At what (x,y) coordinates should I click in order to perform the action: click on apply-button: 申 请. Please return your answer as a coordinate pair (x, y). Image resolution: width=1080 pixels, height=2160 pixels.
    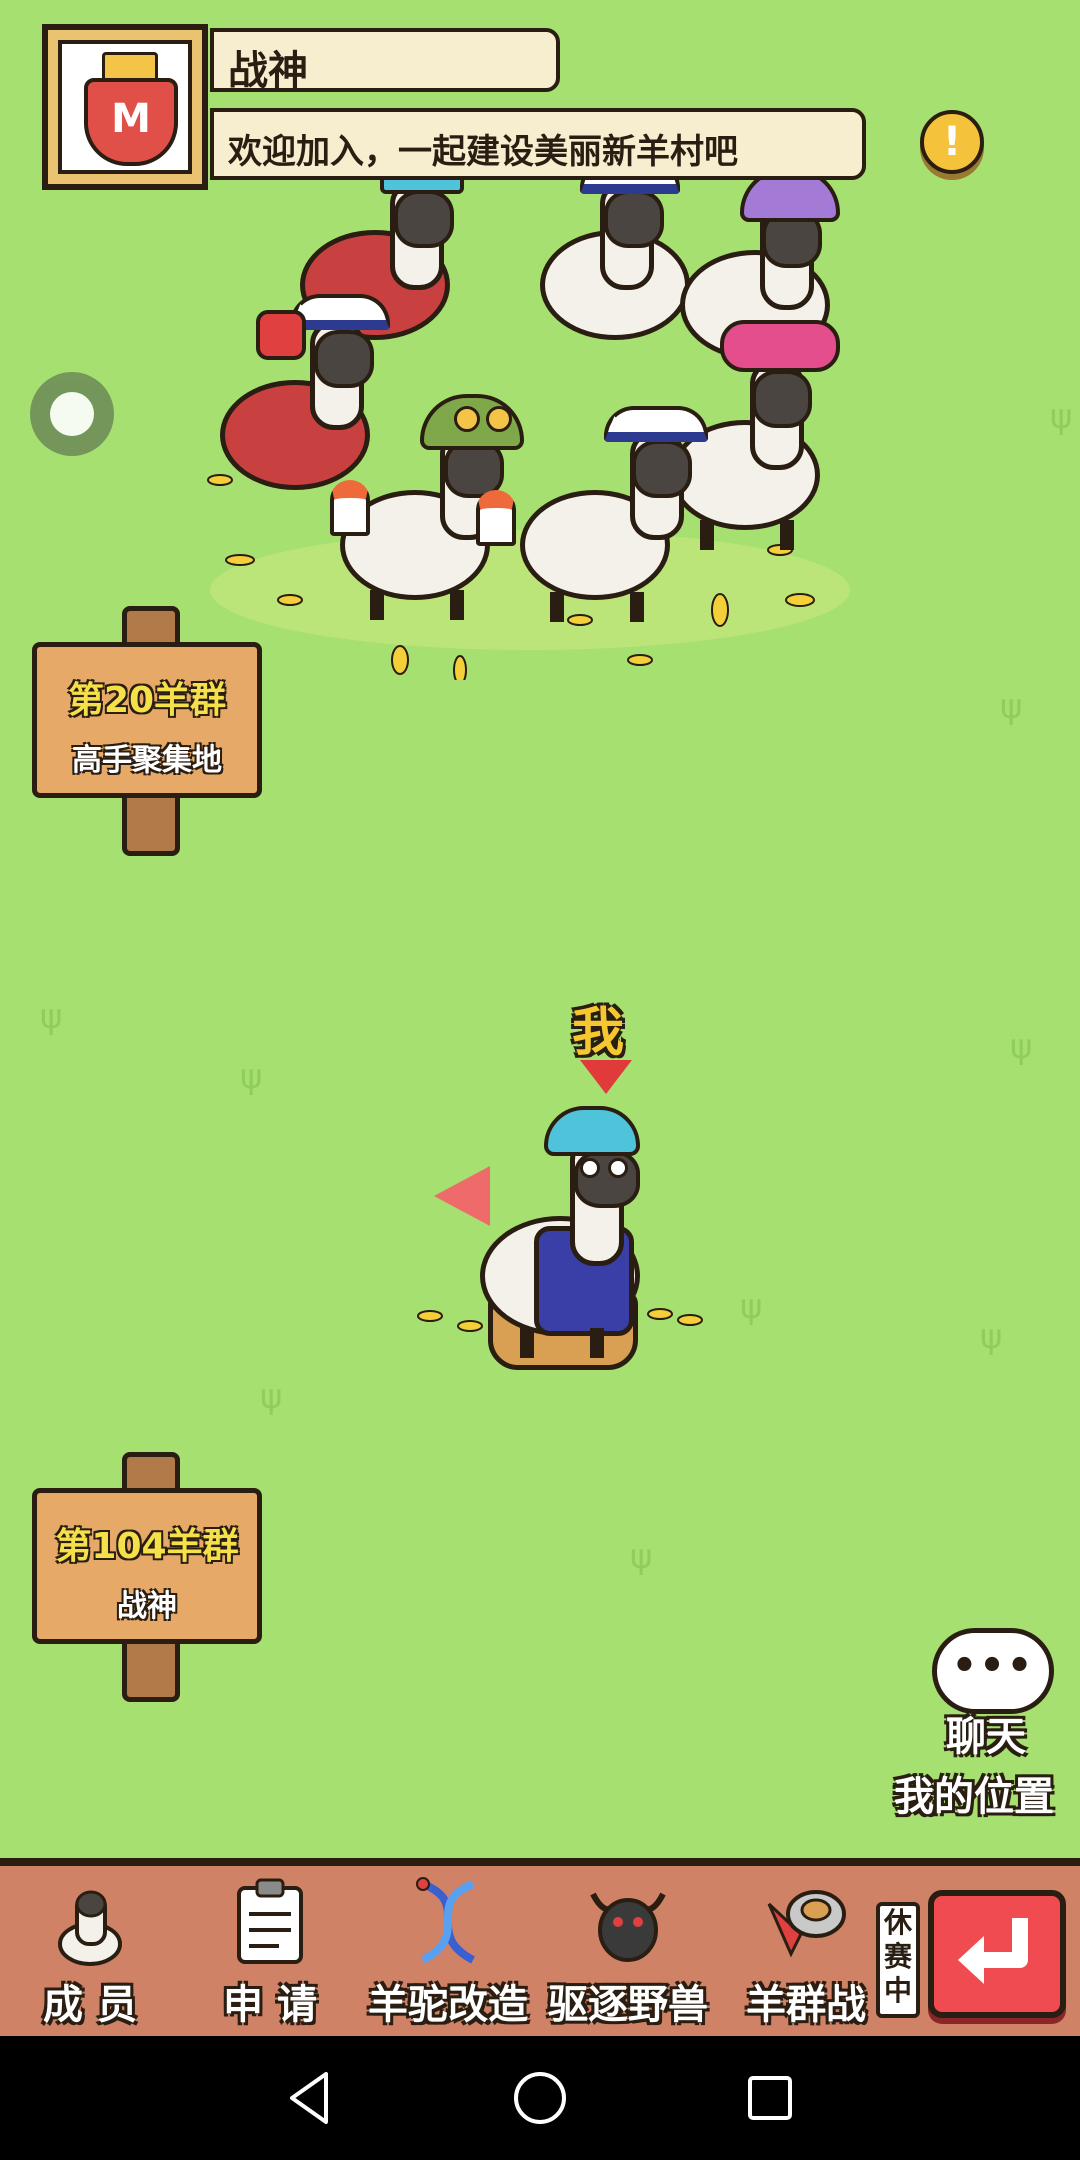
    Looking at the image, I should click on (270, 1954).